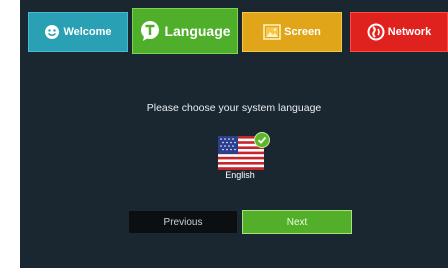 This screenshot has height=268, width=448. What do you see at coordinates (234, 108) in the screenshot?
I see `language-prompt: Please choose your system language` at bounding box center [234, 108].